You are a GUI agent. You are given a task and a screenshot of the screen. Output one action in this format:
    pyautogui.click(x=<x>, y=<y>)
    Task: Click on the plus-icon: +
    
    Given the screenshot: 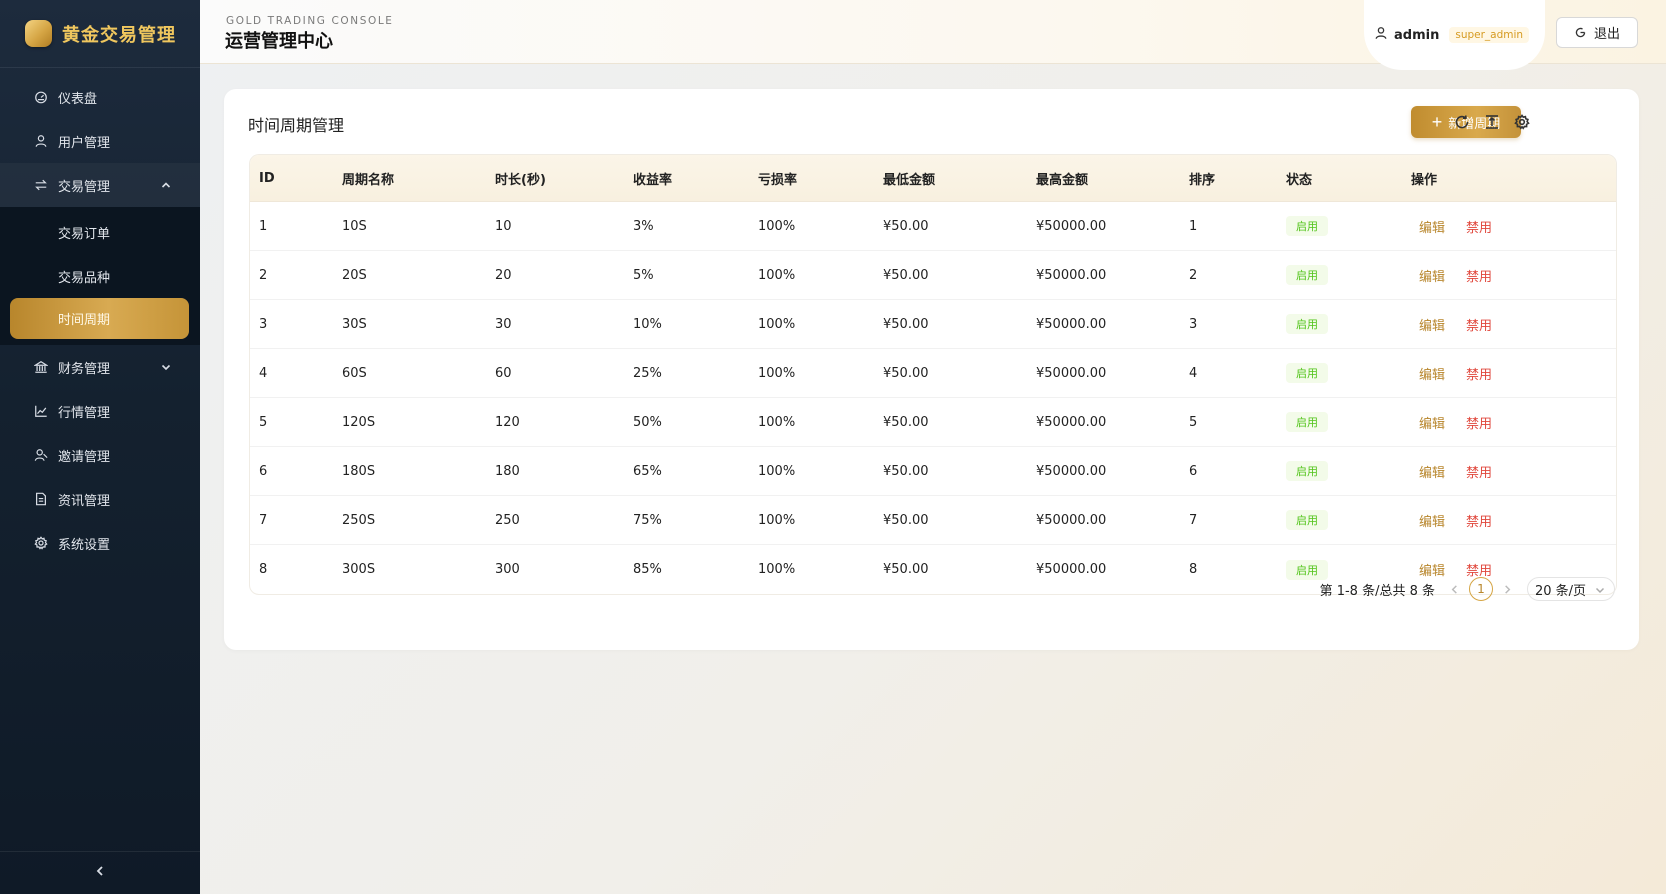 What is the action you would take?
    pyautogui.click(x=1437, y=122)
    